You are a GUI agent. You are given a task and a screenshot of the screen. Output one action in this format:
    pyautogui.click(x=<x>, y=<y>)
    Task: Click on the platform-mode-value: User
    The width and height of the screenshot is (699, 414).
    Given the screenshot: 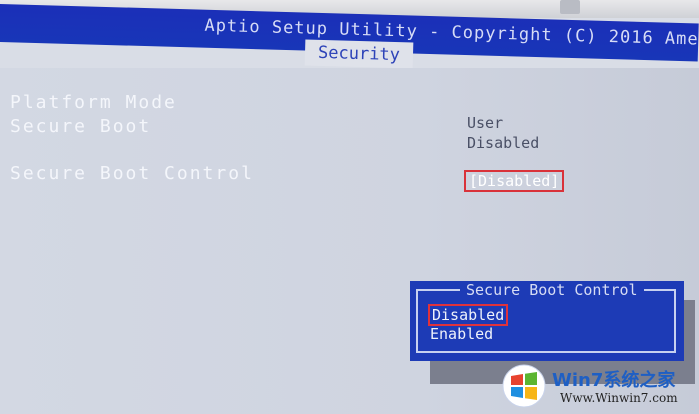 What is the action you would take?
    pyautogui.click(x=485, y=123)
    